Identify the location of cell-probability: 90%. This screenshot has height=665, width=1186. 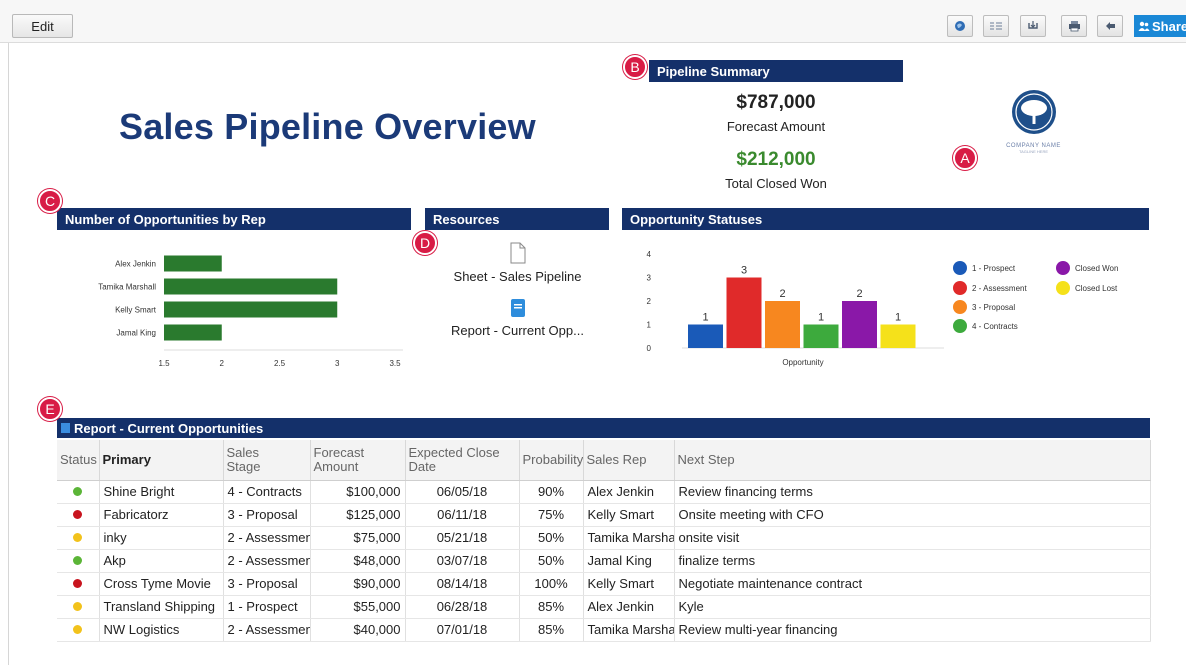
(551, 492).